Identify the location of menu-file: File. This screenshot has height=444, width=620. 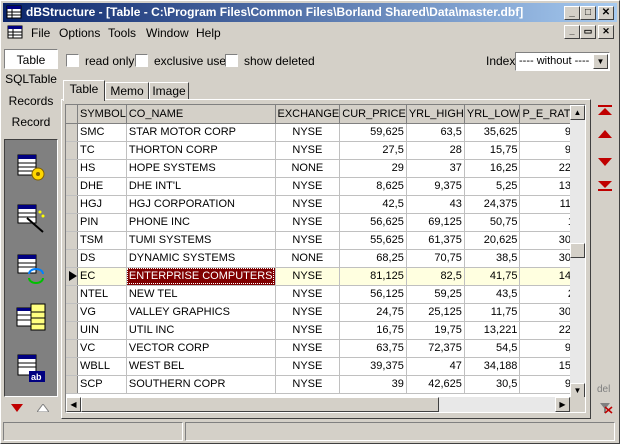
(40, 33).